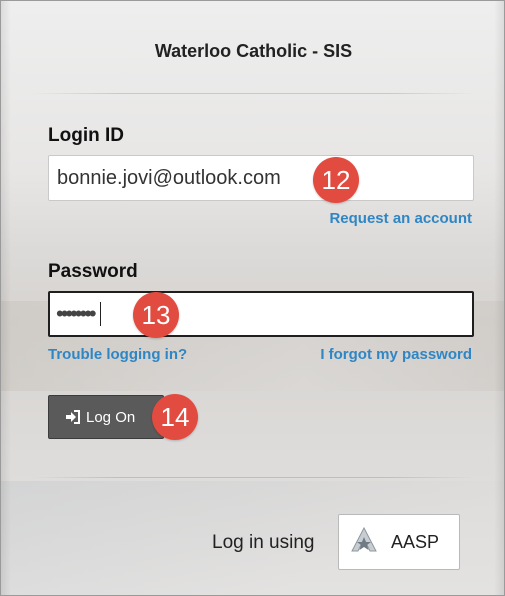  What do you see at coordinates (336, 180) in the screenshot?
I see `step-badge-12: 12` at bounding box center [336, 180].